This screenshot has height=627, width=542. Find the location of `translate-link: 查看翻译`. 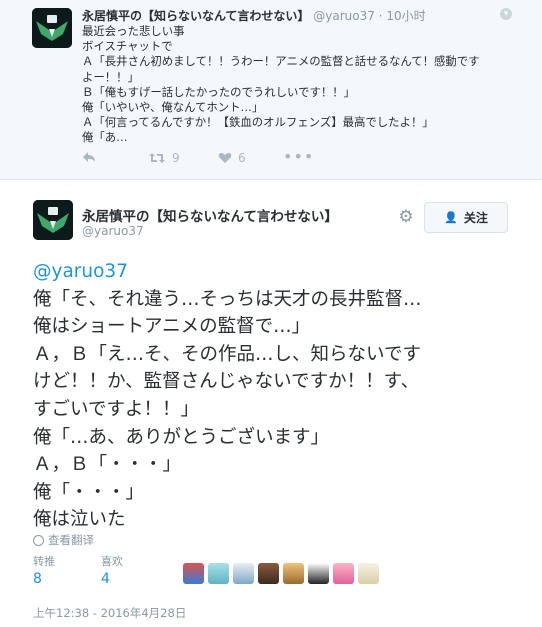

translate-link: 查看翻译 is located at coordinates (63, 540).